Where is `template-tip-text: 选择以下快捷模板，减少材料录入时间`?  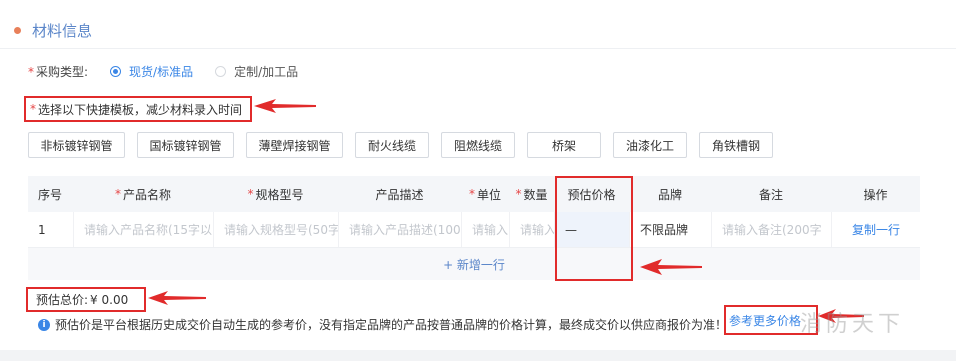 template-tip-text: 选择以下快捷模板，减少材料录入时间 is located at coordinates (140, 109).